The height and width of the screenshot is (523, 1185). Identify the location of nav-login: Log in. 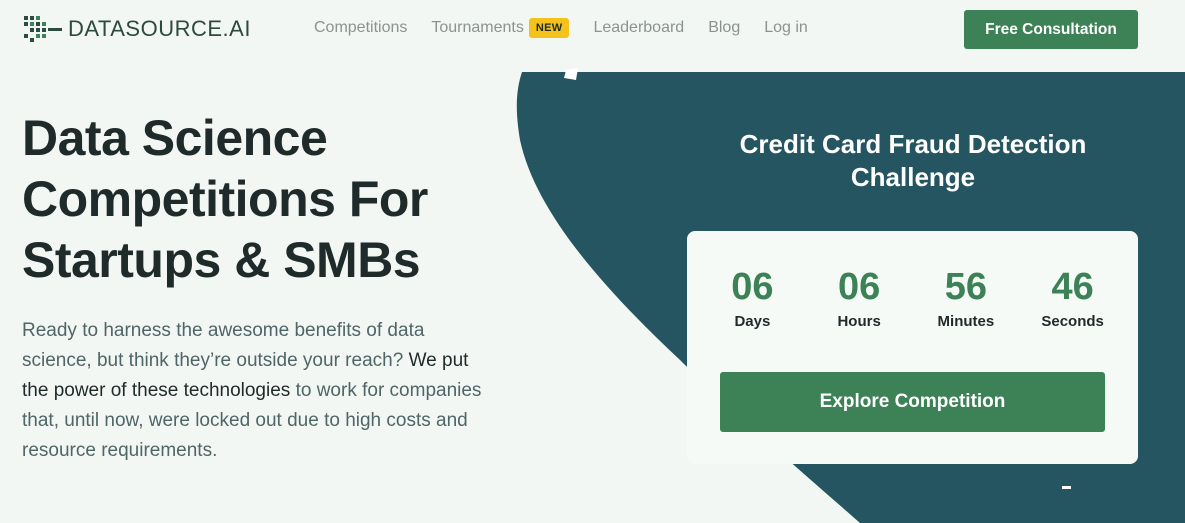
(786, 28).